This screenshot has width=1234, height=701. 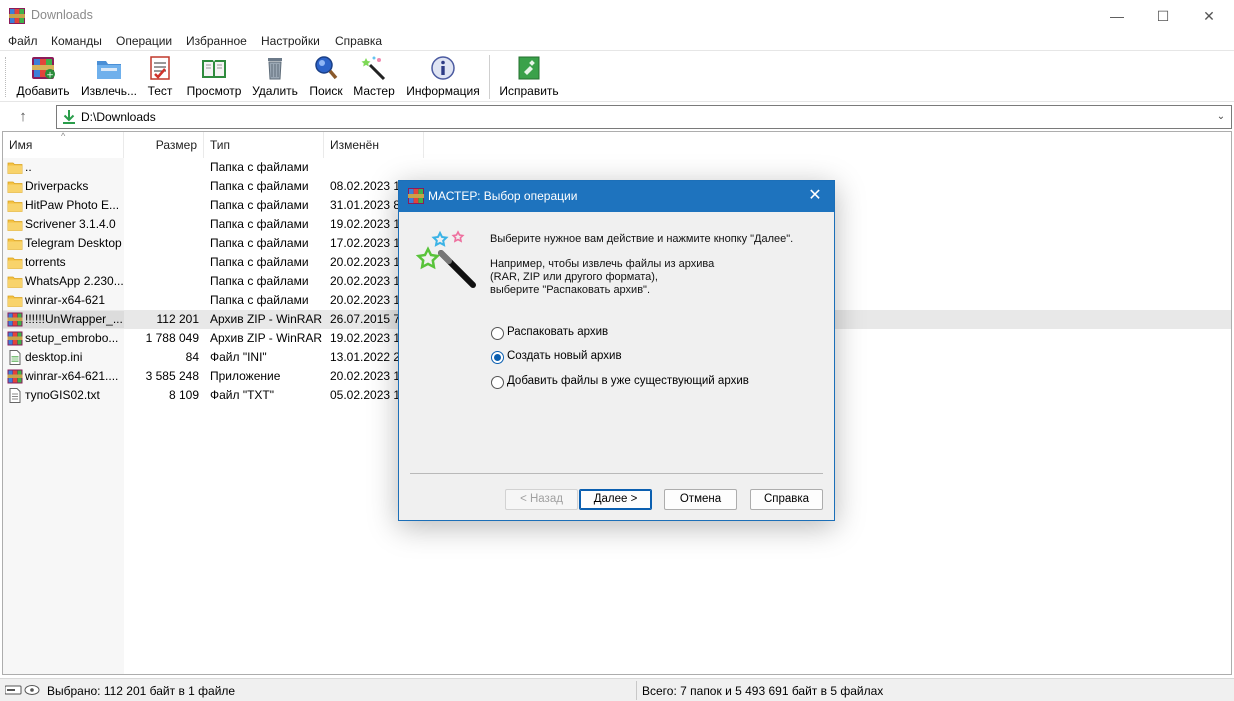 I want to click on address-path: D:\Downloads, so click(x=118, y=117).